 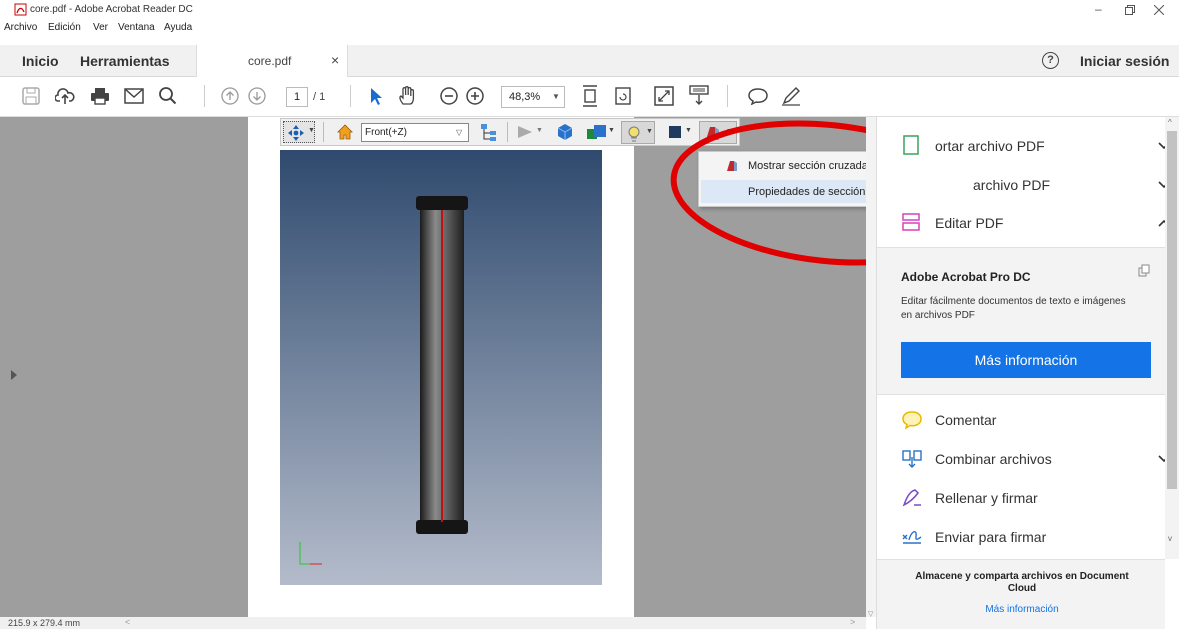 What do you see at coordinates (459, 132) in the screenshot?
I see `chevron-down-icon: ▽` at bounding box center [459, 132].